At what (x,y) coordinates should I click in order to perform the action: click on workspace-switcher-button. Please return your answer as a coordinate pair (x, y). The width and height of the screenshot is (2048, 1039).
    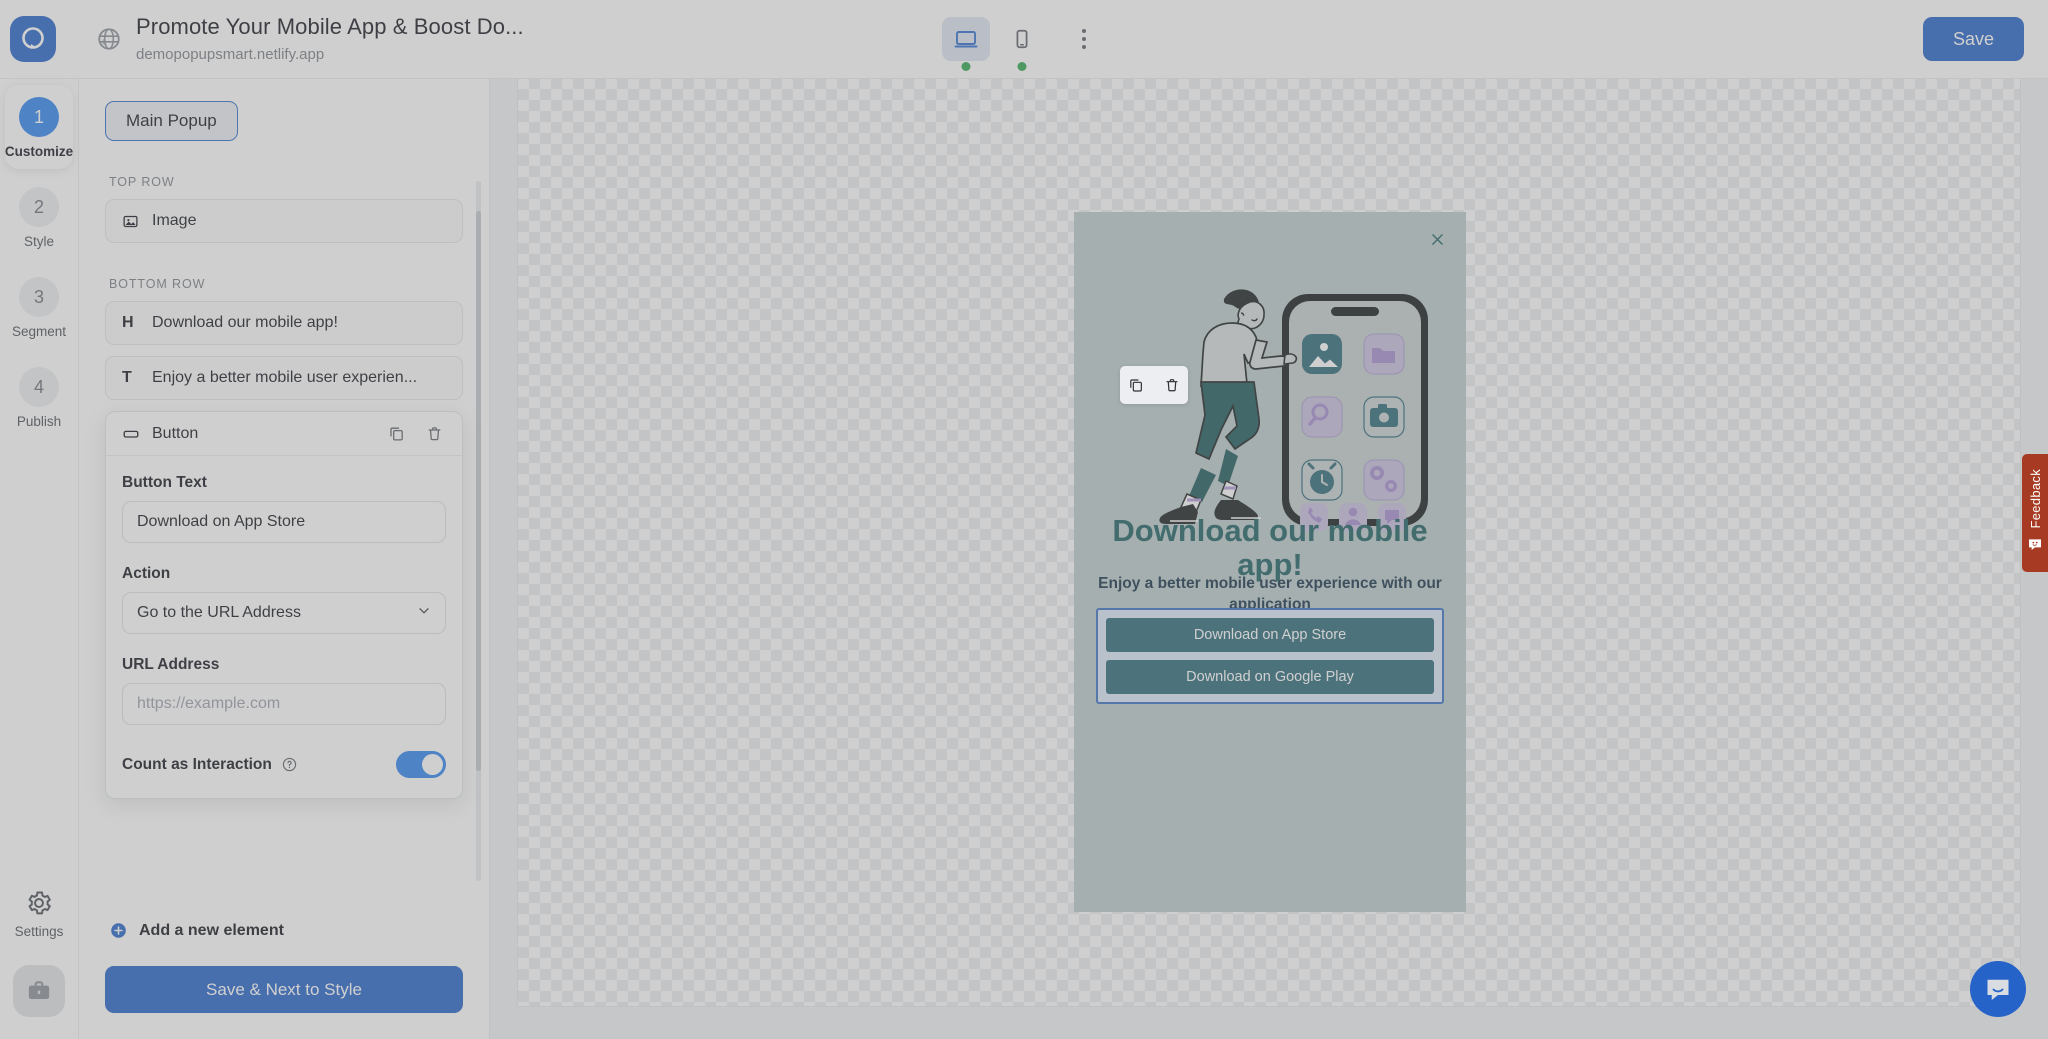
    Looking at the image, I should click on (39, 991).